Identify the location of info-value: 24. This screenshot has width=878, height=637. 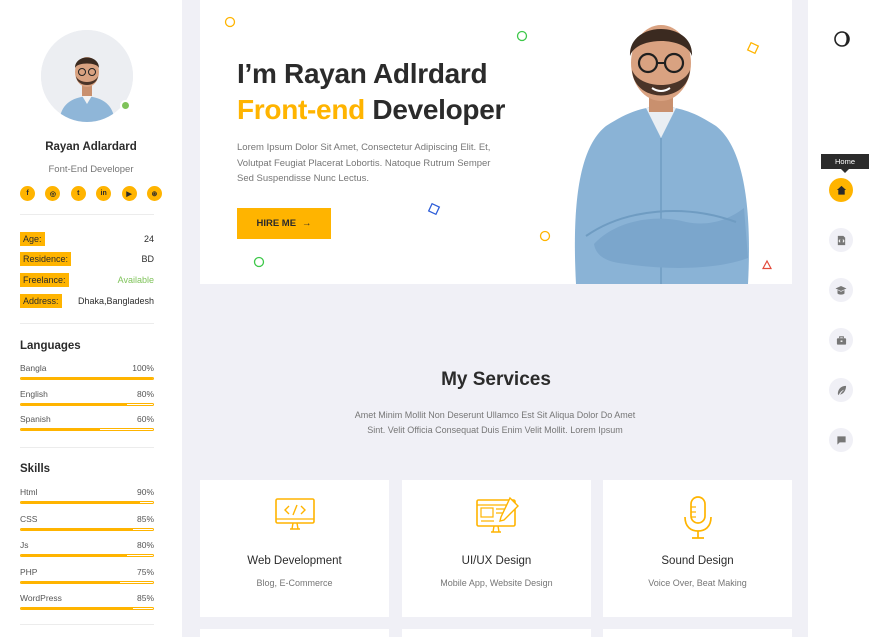
(148, 239).